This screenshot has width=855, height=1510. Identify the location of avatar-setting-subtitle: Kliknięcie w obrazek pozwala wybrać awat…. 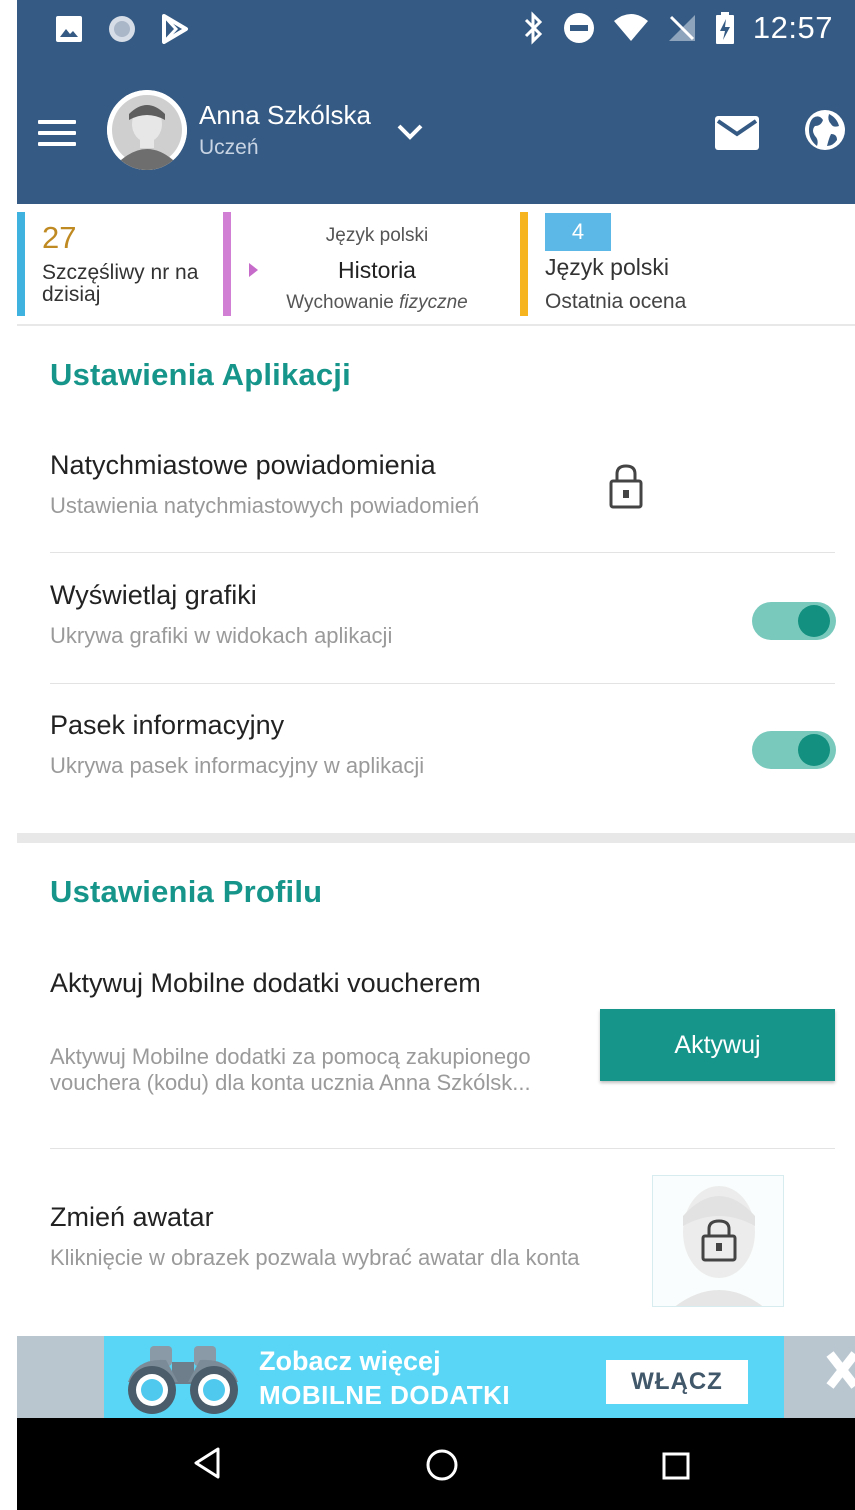
(315, 1257).